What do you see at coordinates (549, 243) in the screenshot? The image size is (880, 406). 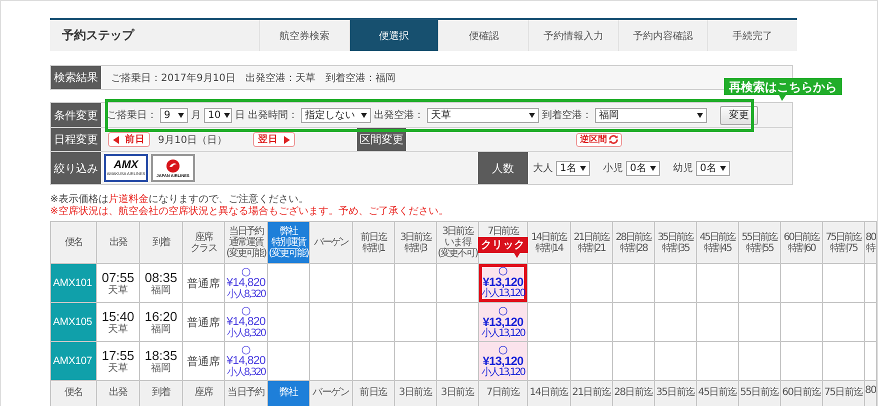 I see `column-header: 14日前迄 特割14` at bounding box center [549, 243].